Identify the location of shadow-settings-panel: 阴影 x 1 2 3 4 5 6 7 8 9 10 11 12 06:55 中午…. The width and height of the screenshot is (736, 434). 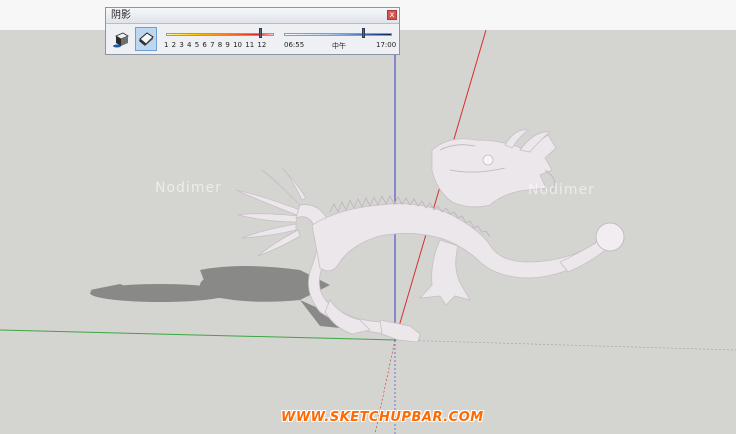
(252, 31).